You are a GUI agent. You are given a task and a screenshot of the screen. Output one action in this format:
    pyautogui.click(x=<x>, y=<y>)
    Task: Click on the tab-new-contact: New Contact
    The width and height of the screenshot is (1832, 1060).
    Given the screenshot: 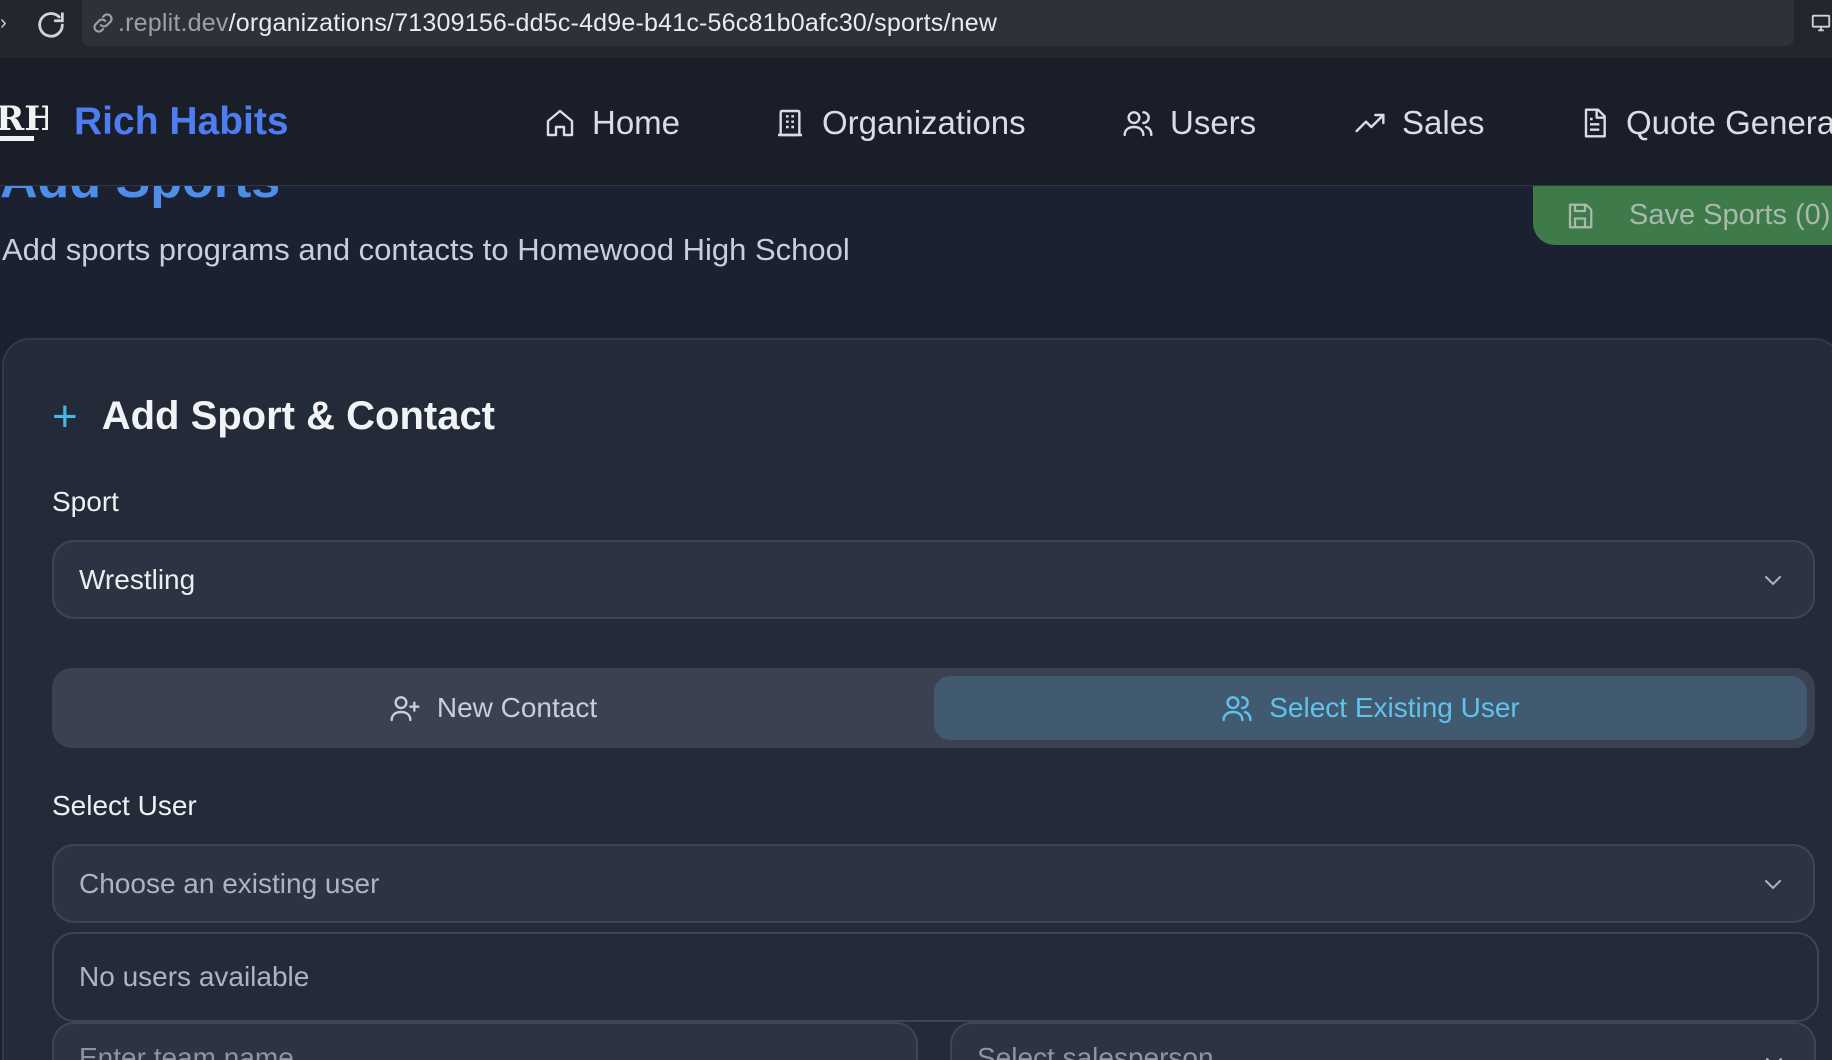 What is the action you would take?
    pyautogui.click(x=493, y=708)
    